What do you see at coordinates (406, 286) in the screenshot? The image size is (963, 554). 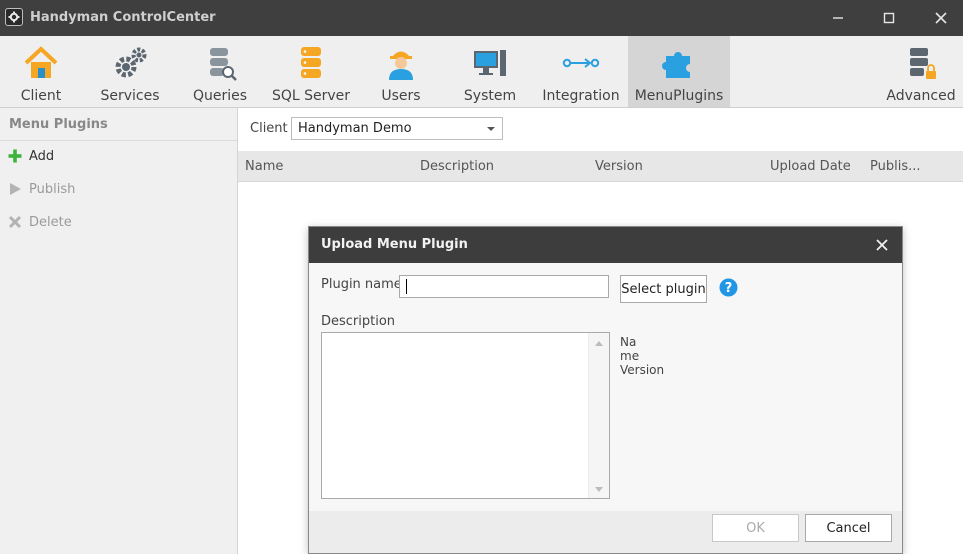 I see `text-caret` at bounding box center [406, 286].